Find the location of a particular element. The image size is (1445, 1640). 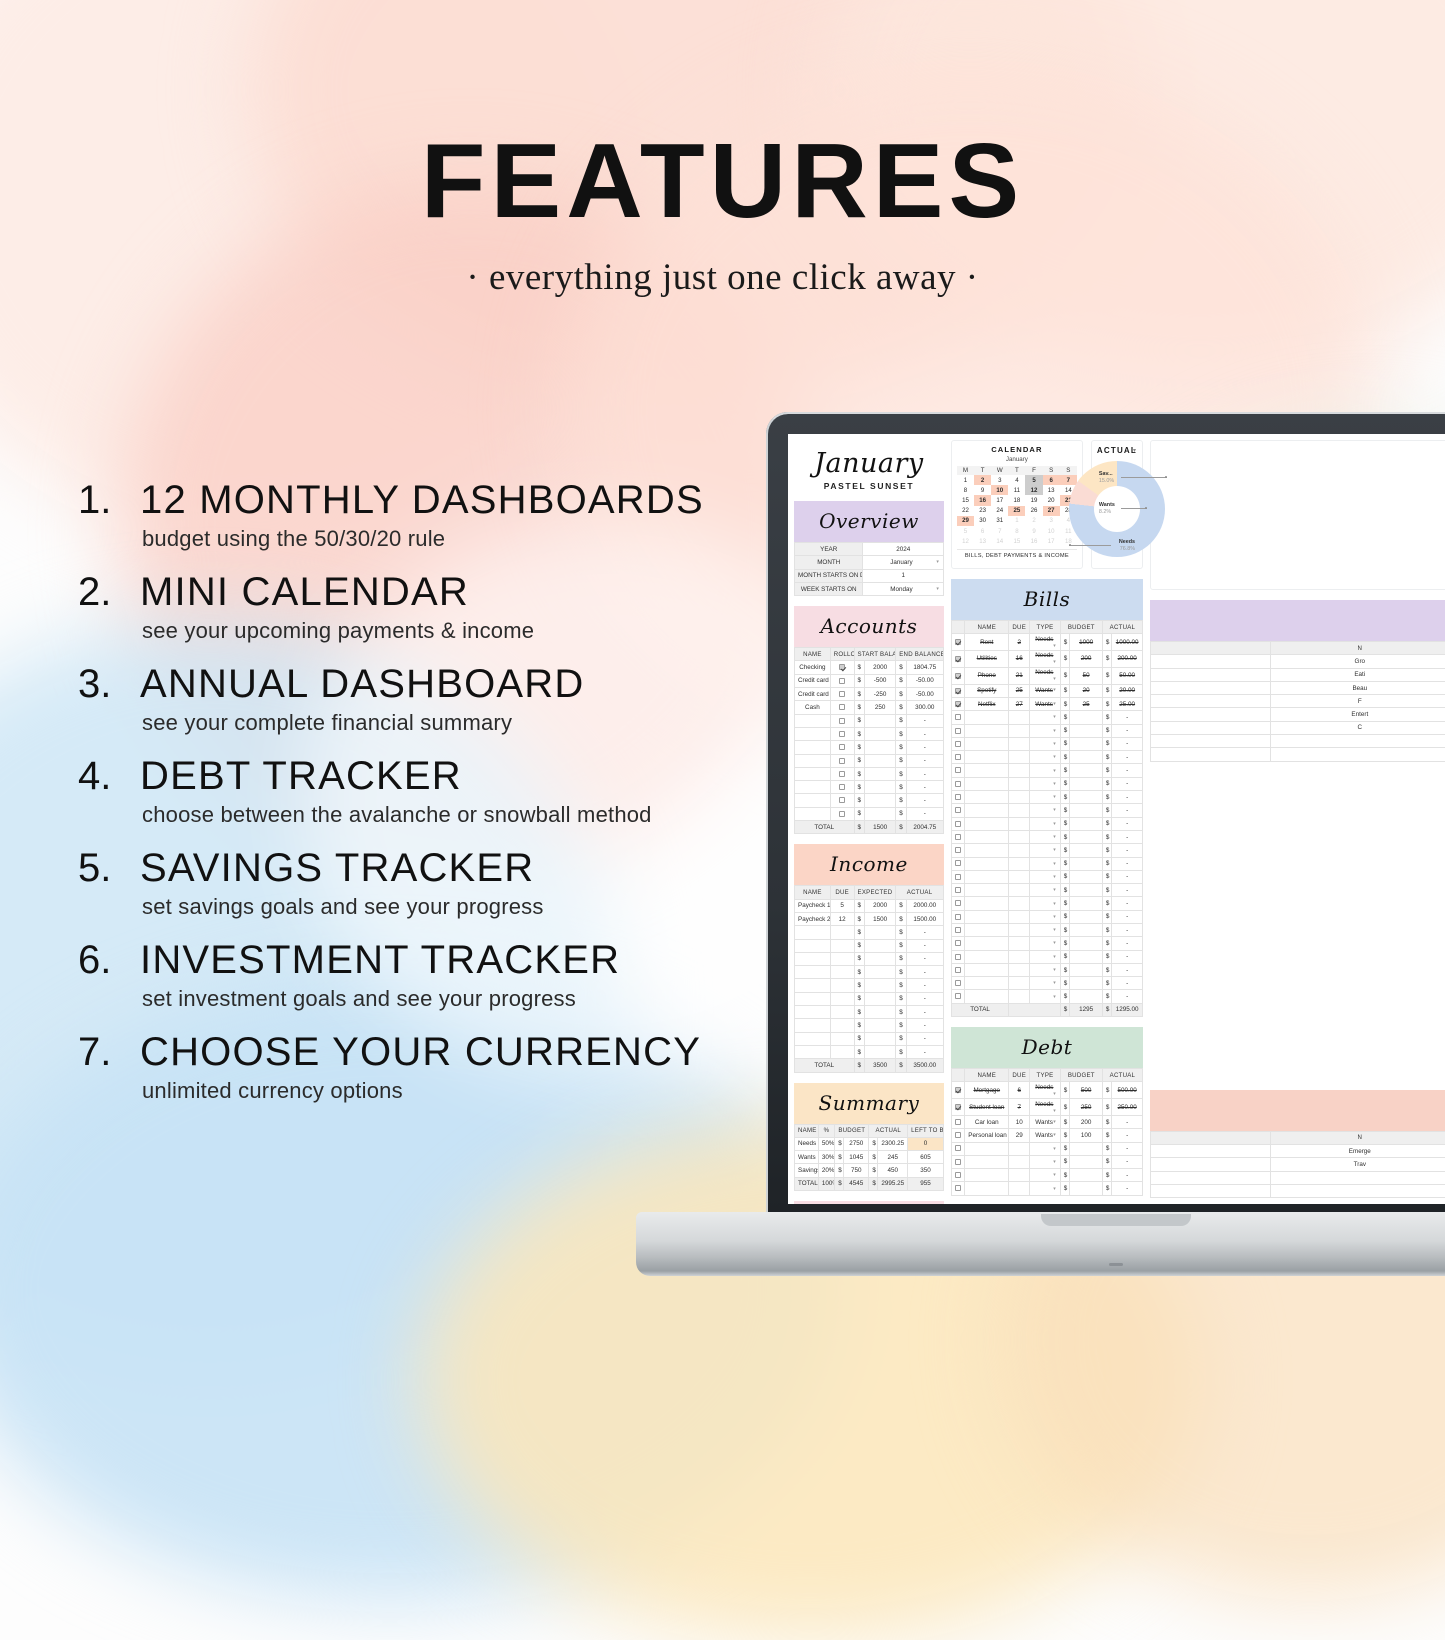

calendar-day: 5 is located at coordinates (1033, 480).